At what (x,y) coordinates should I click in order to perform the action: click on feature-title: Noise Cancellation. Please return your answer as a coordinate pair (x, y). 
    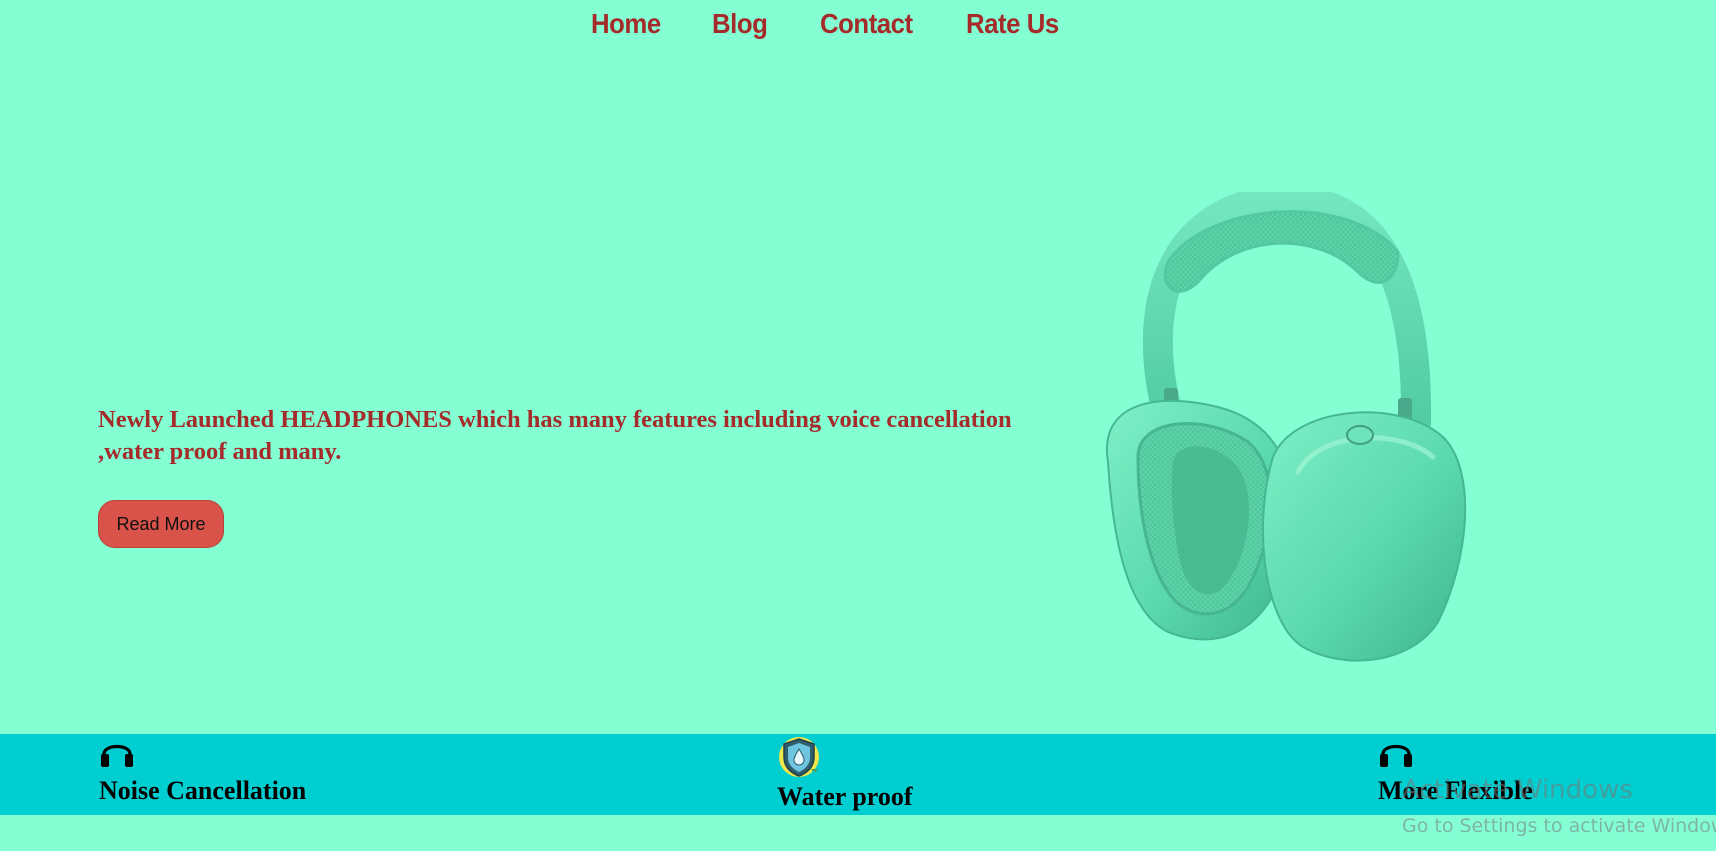
    Looking at the image, I should click on (203, 790).